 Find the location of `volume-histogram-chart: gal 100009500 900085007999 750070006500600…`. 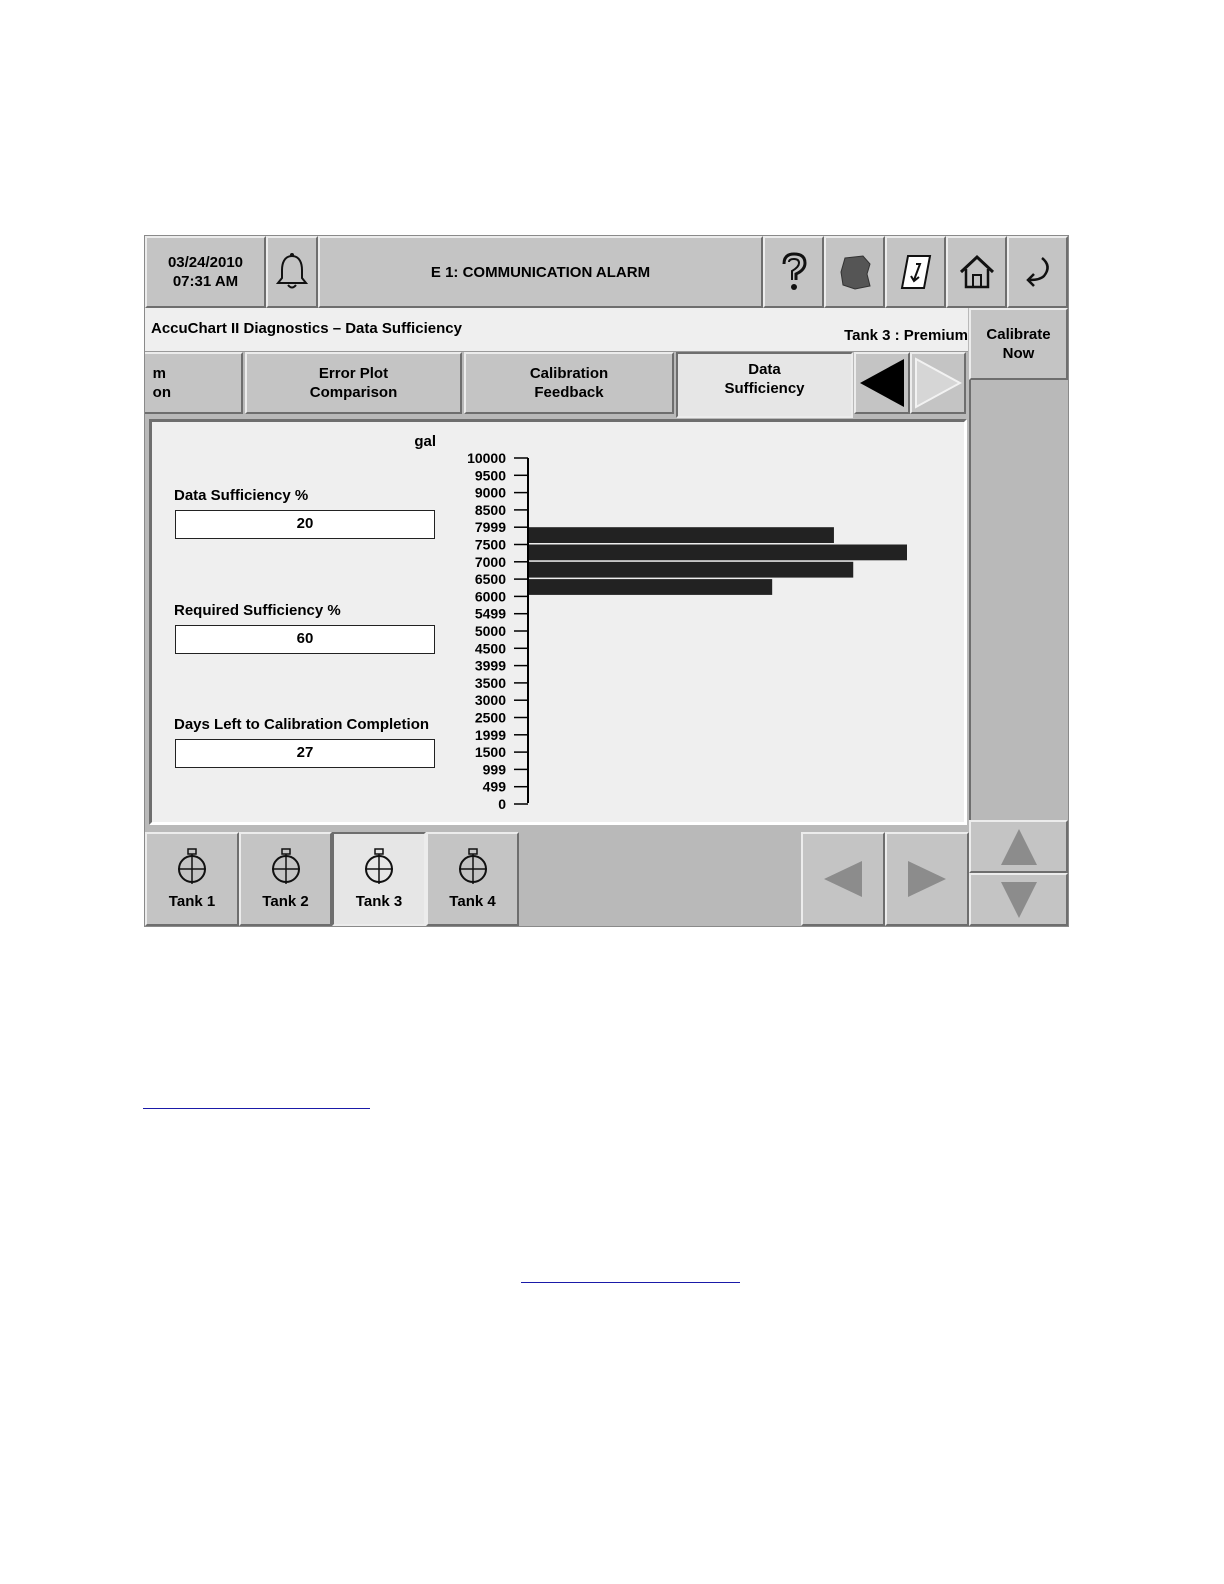

volume-histogram-chart: gal 100009500 900085007999 750070006500600… is located at coordinates (660, 622).